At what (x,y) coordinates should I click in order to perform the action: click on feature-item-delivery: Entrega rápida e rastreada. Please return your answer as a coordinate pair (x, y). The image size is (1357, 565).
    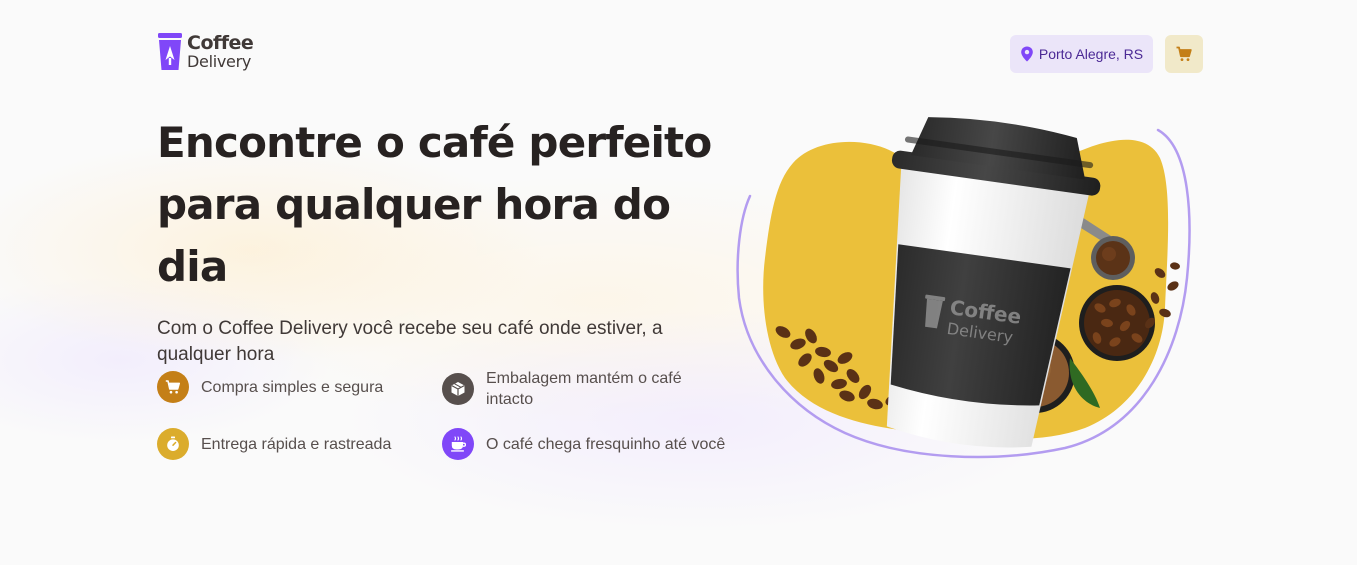
    Looking at the image, I should click on (274, 444).